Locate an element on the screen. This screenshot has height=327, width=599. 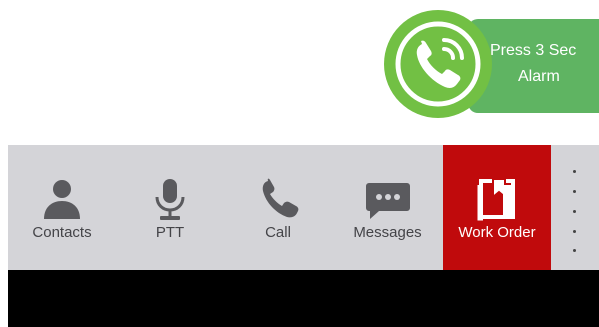
alarm-instruction-text: Press 3 Sec is located at coordinates (533, 50).